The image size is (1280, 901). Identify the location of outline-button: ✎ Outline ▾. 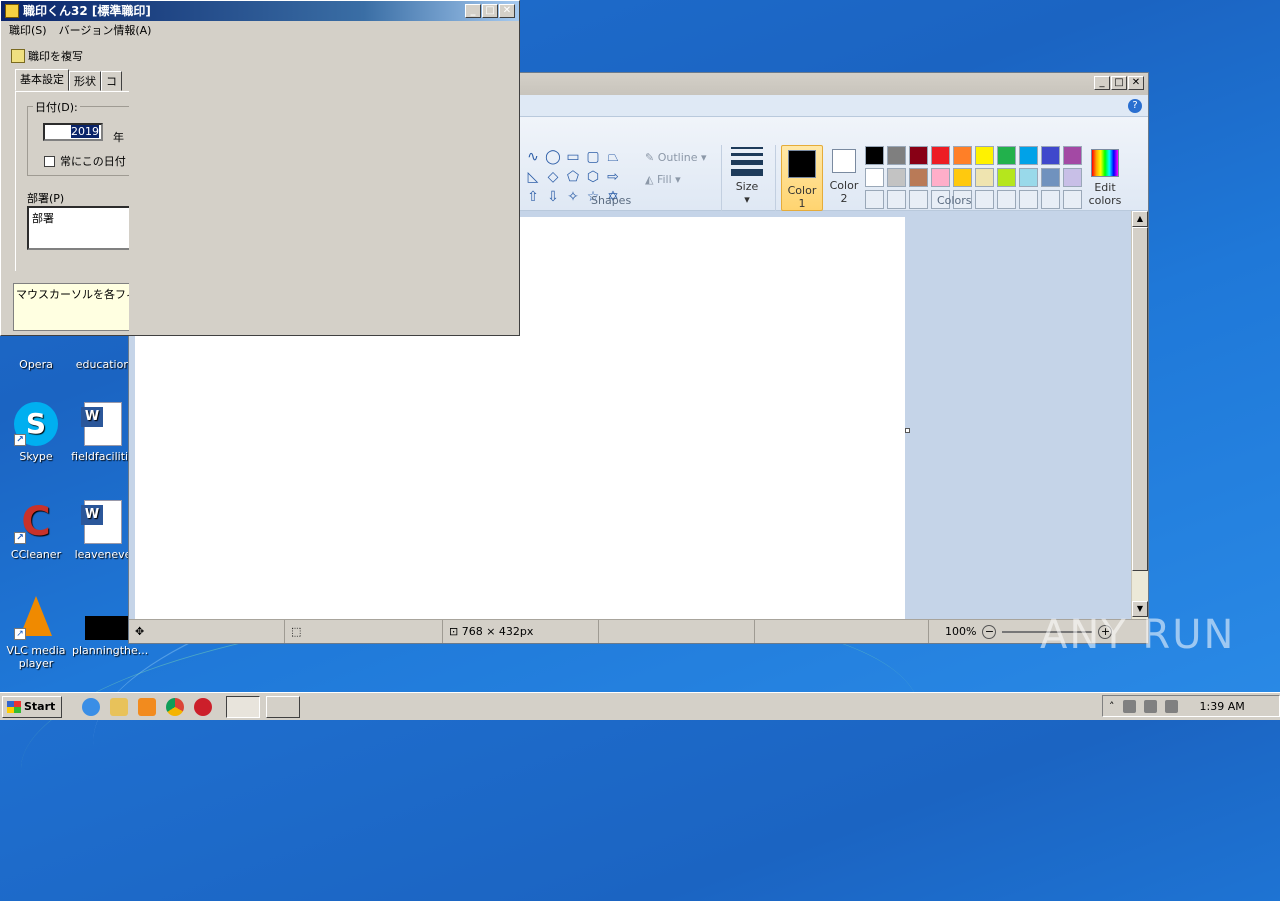
(676, 158).